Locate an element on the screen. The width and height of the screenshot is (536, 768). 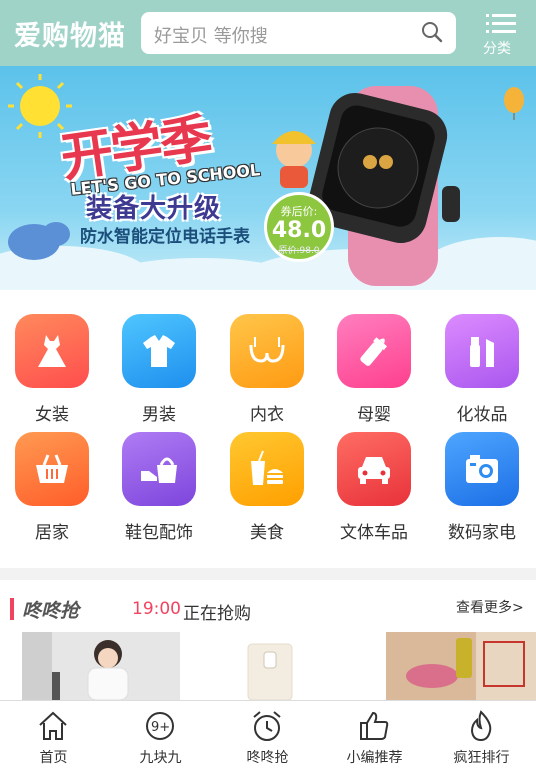
category-label: 男装 is located at coordinates (159, 415).